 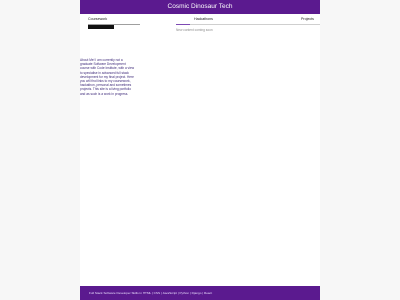 I want to click on site-header: Cosmic Dinosaur Tech, so click(x=200, y=7).